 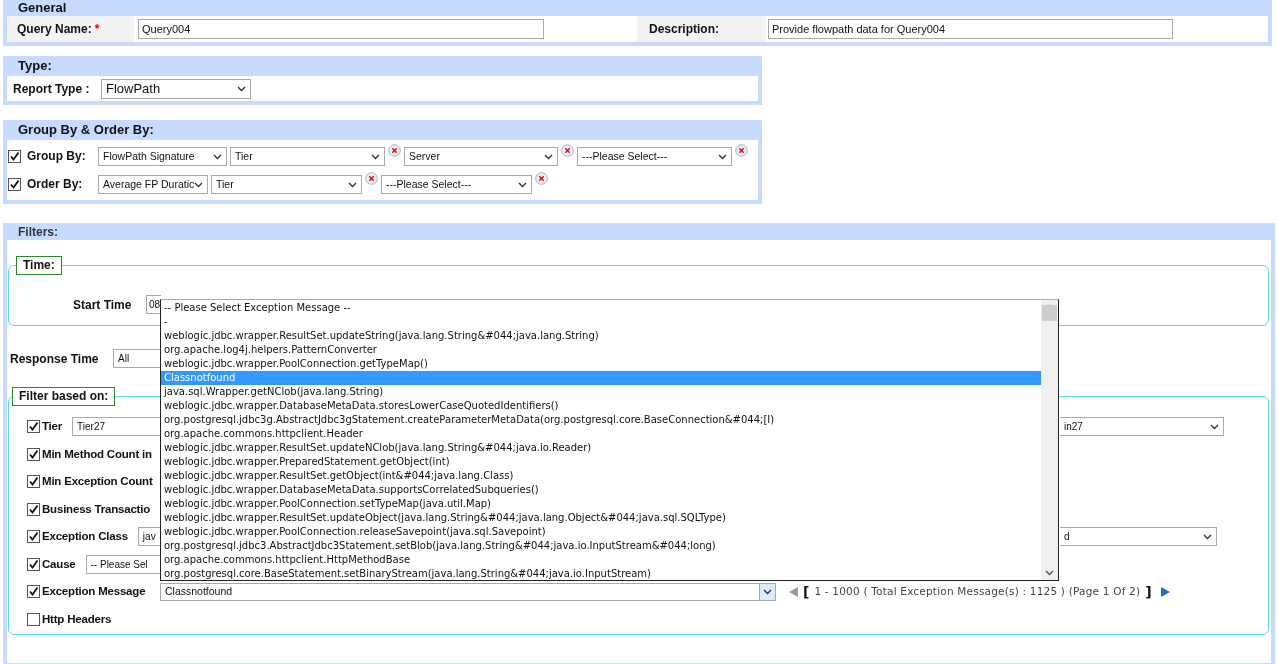 I want to click on select-field: in27, so click(x=1142, y=427).